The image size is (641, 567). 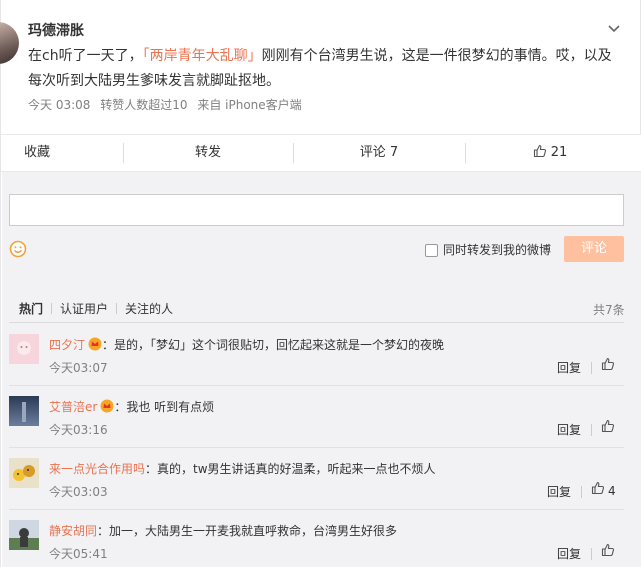 What do you see at coordinates (609, 310) in the screenshot?
I see `comment-total: 共7条` at bounding box center [609, 310].